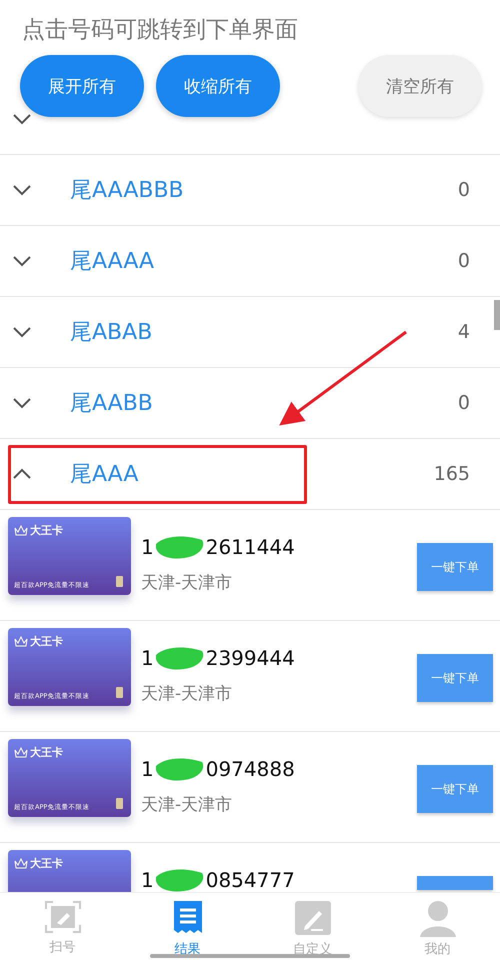 The width and height of the screenshot is (500, 960). I want to click on user-icon, so click(438, 918).